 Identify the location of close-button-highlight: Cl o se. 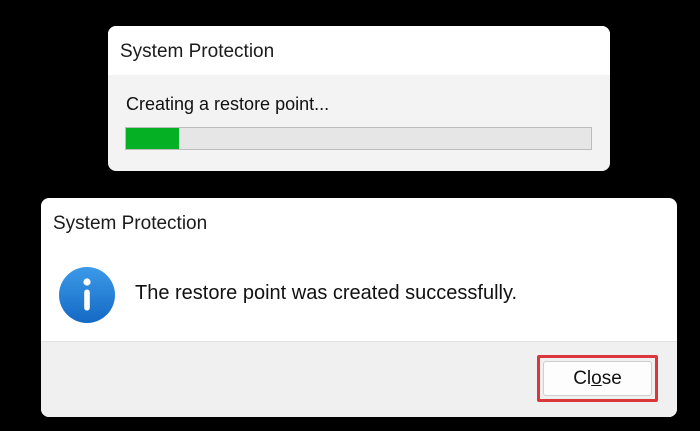
(597, 378).